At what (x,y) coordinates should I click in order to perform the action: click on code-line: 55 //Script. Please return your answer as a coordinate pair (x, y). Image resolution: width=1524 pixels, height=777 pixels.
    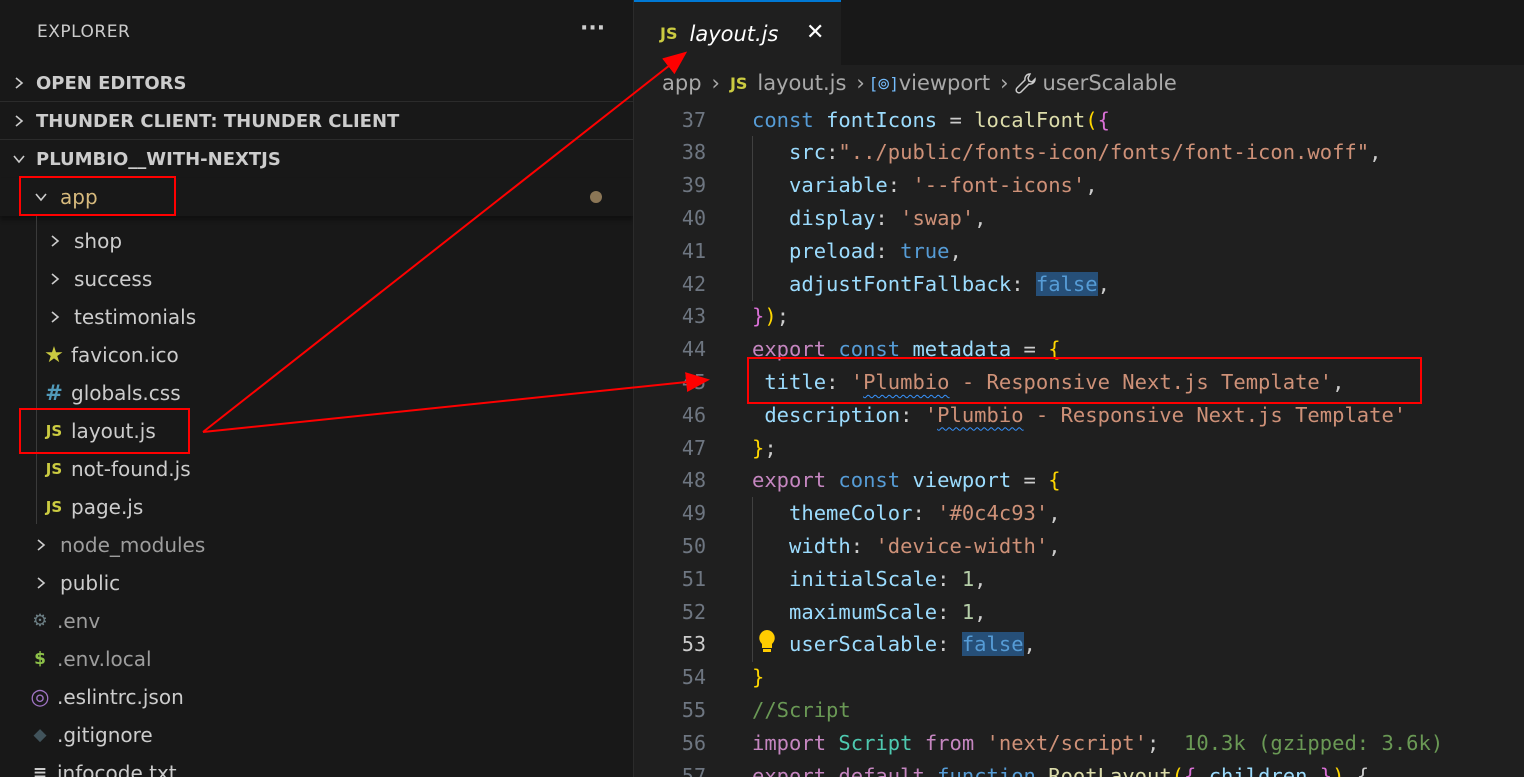
    Looking at the image, I should click on (1079, 709).